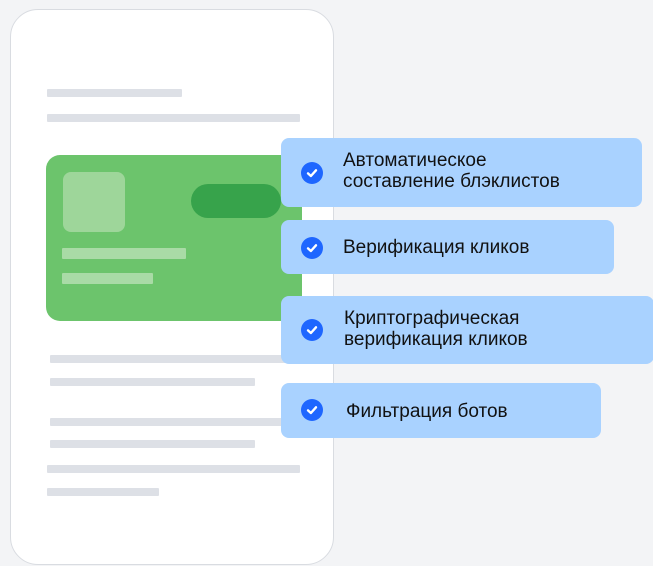 This screenshot has height=566, width=653. Describe the element at coordinates (94, 202) in the screenshot. I see `card-image-placeholder` at that location.